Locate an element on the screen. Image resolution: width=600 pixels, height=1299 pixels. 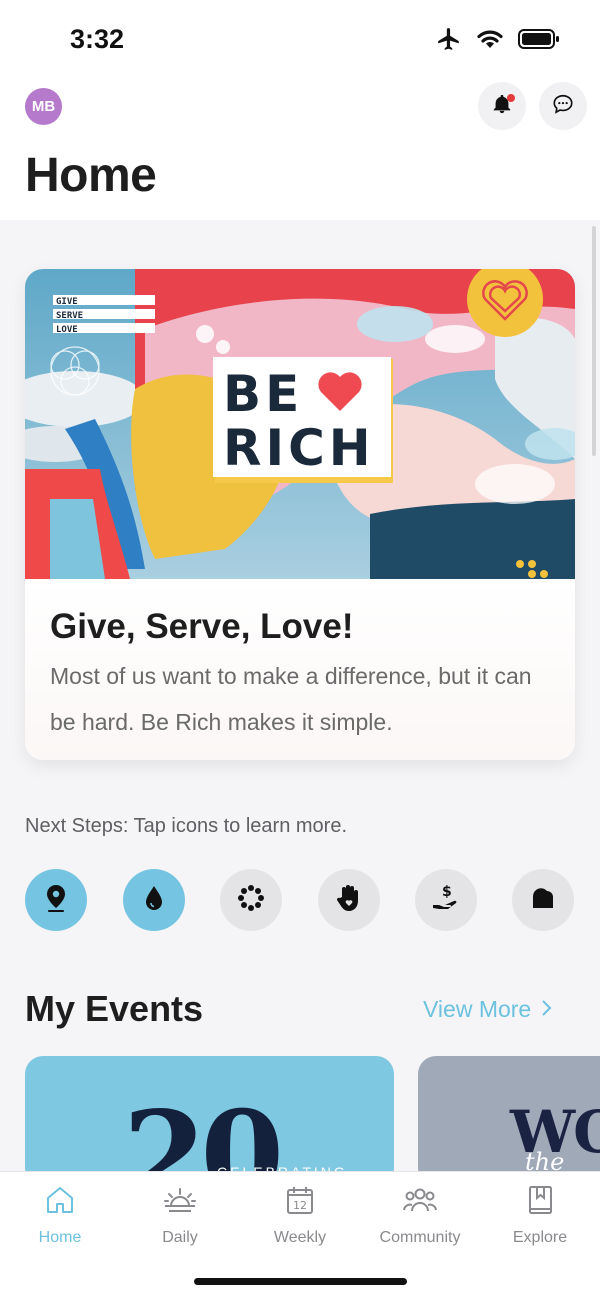
page-title: Home is located at coordinates (91, 175).